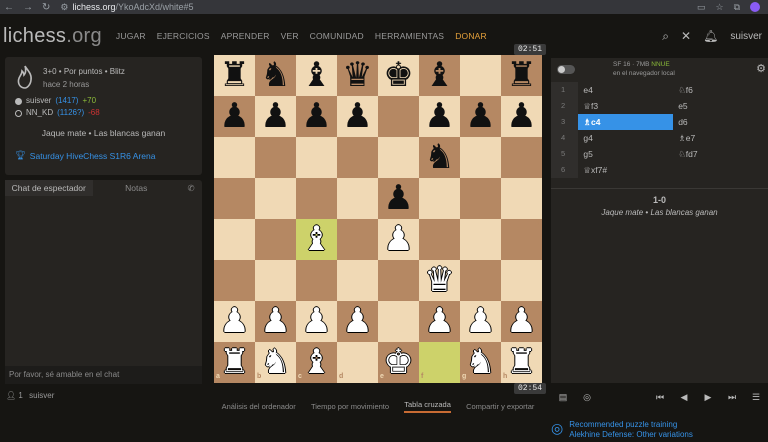 The height and width of the screenshot is (442, 768). Describe the element at coordinates (191, 188) in the screenshot. I see `phone-icon: ✆` at that location.